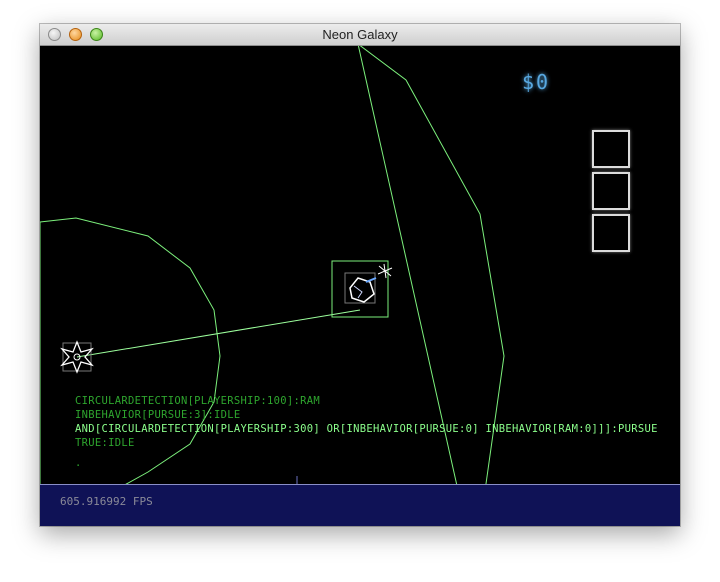 This screenshot has width=720, height=582. I want to click on player-selection-box, so click(360, 289).